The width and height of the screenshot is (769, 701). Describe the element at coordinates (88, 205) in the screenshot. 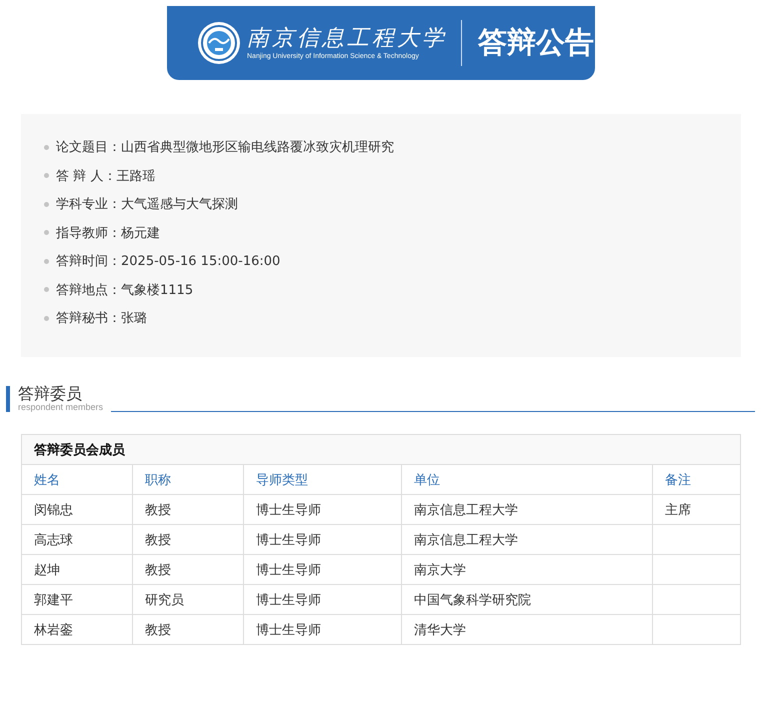

I see `info-label: 学科专业：` at that location.